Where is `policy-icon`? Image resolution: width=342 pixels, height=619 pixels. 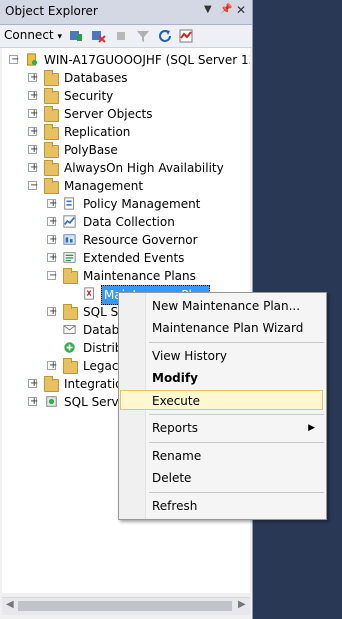
policy-icon is located at coordinates (69, 203).